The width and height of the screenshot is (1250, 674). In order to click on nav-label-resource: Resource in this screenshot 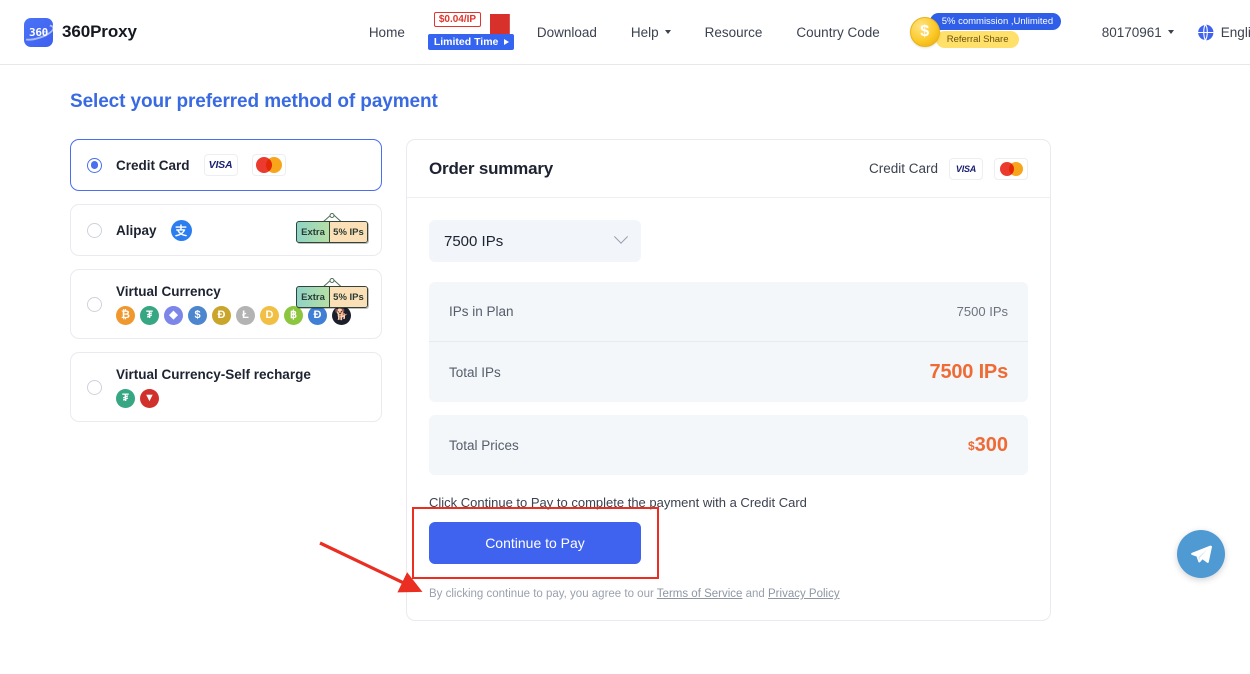, I will do `click(733, 32)`.